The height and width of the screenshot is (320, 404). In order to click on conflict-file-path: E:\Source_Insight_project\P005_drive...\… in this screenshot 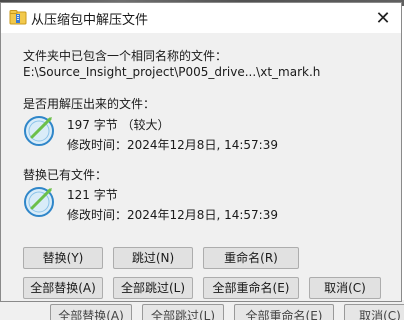, I will do `click(172, 72)`.